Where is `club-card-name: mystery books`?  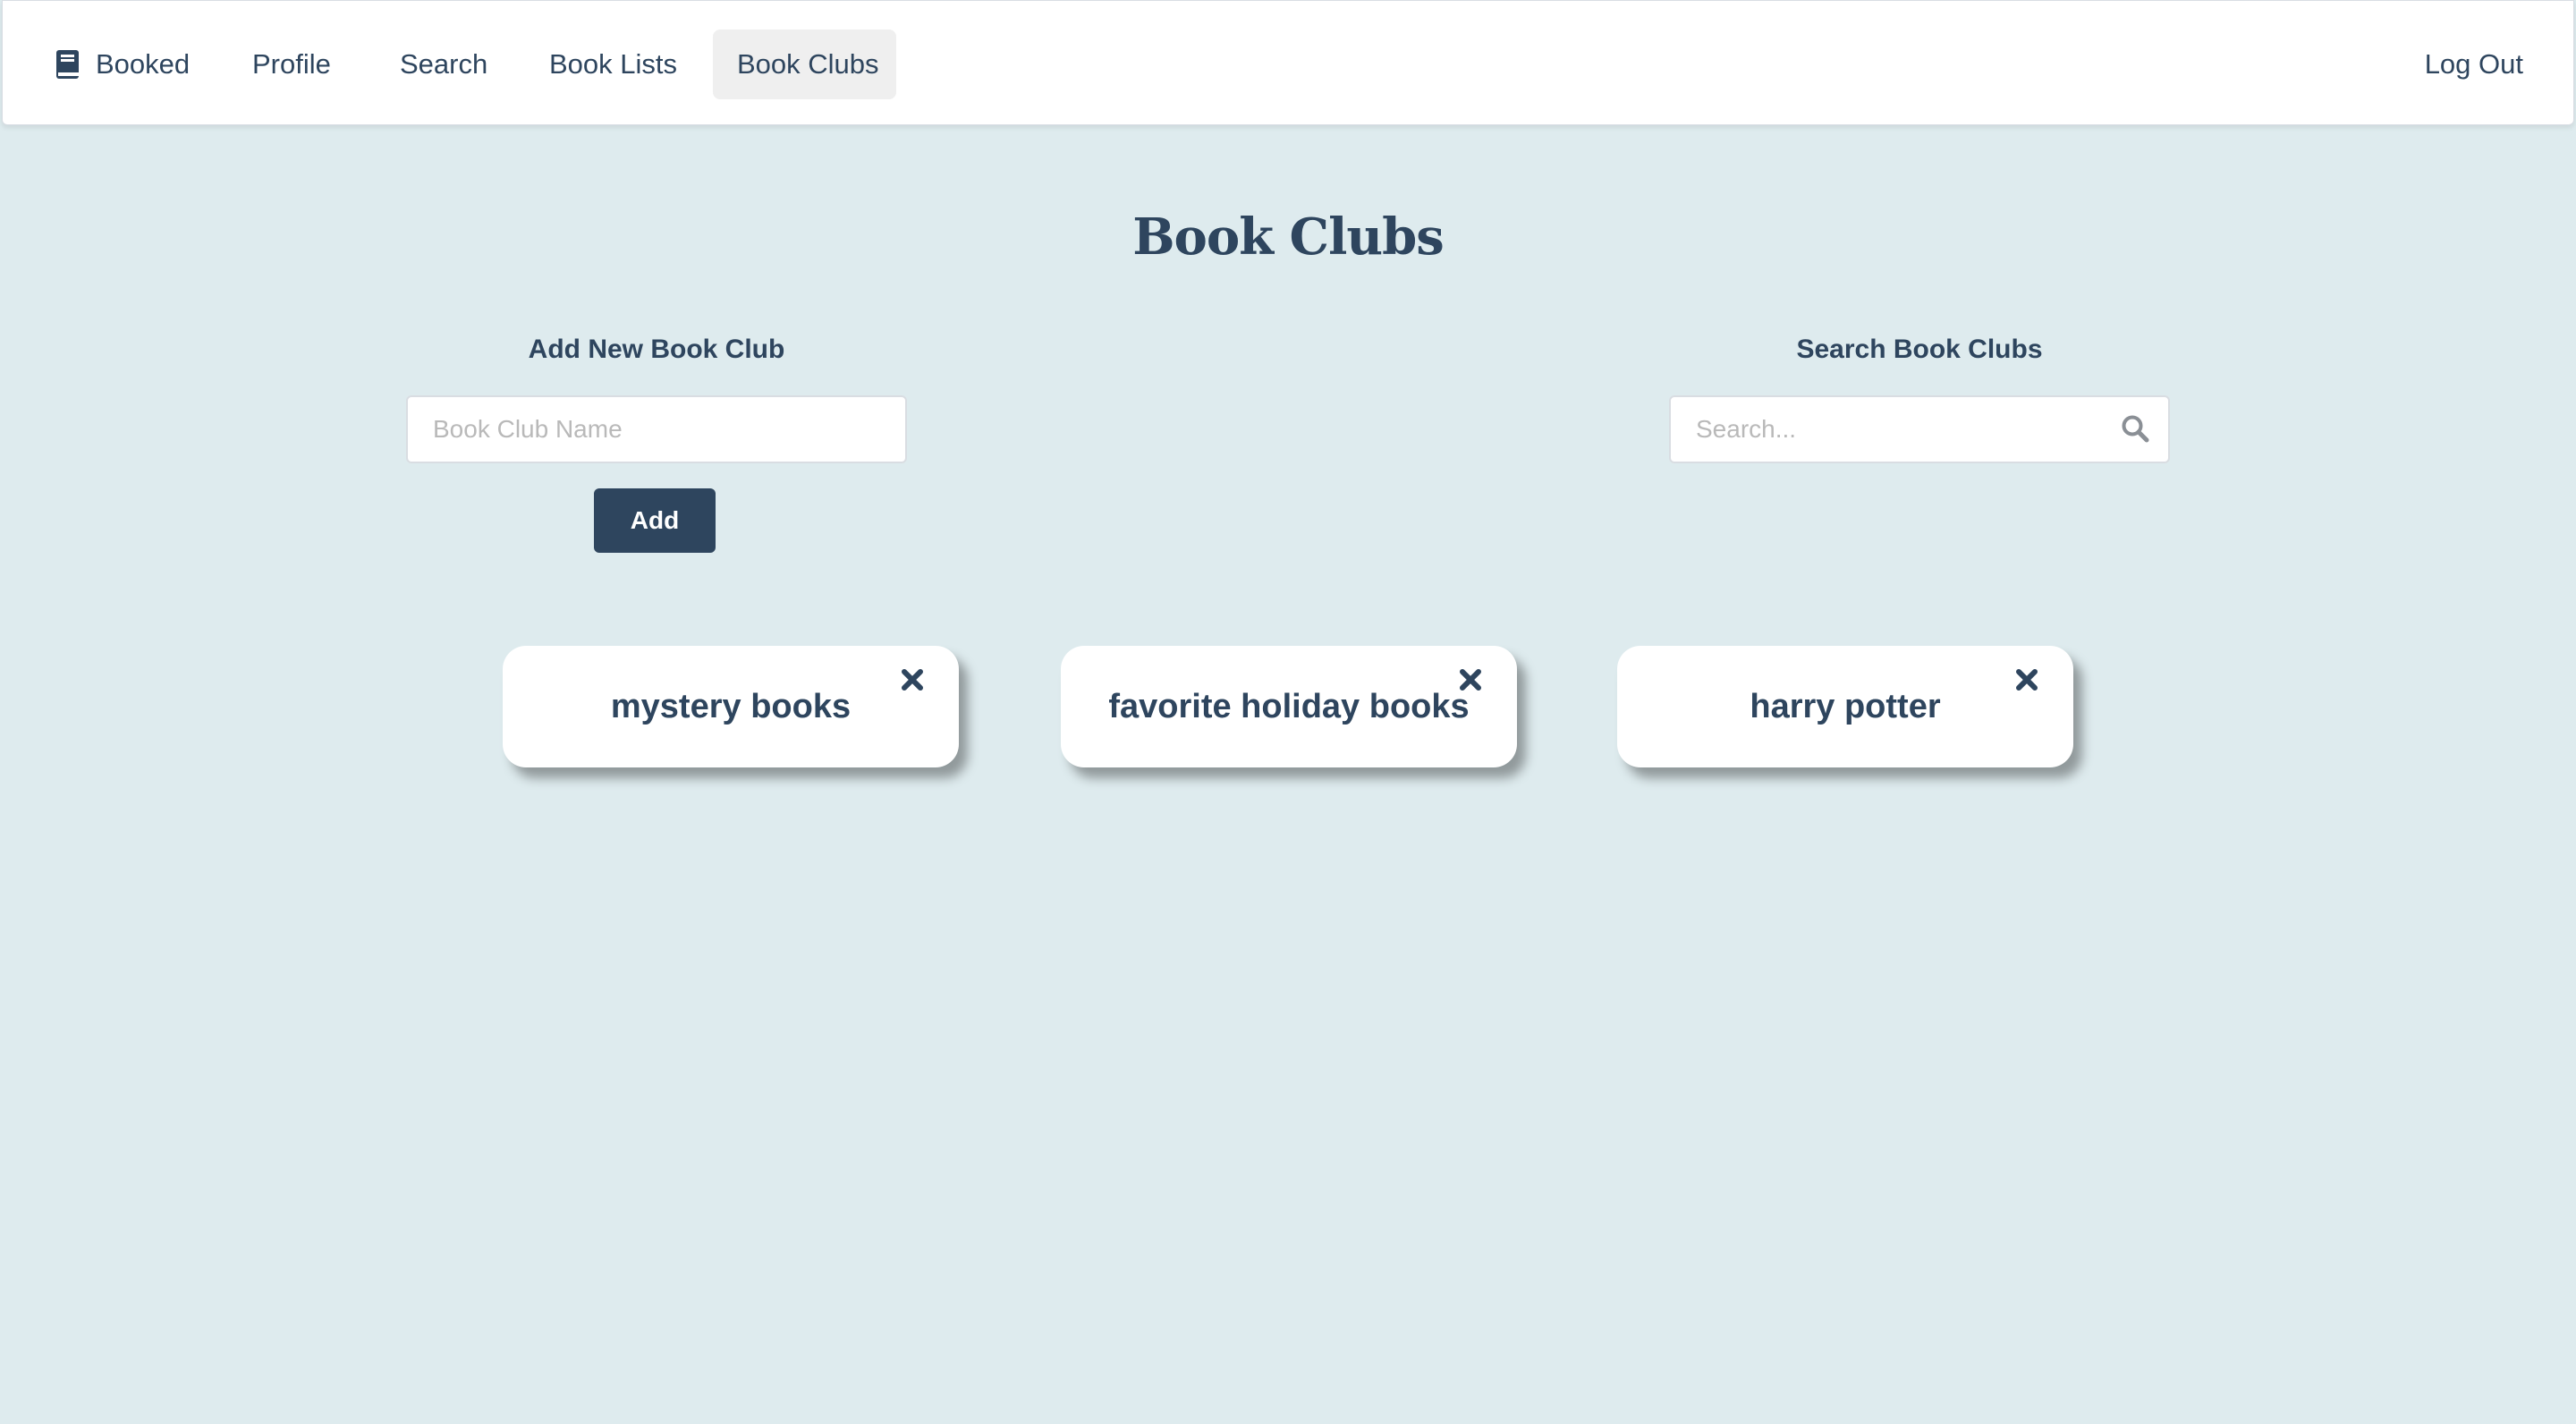
club-card-name: mystery books is located at coordinates (731, 706).